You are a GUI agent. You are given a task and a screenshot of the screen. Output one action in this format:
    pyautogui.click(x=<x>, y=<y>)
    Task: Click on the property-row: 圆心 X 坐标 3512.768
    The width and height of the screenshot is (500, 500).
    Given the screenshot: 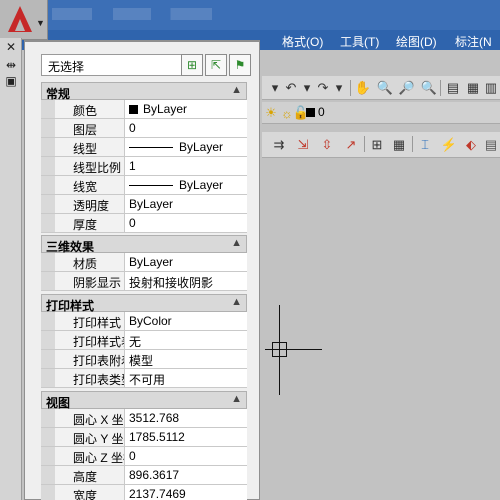 What is the action you would take?
    pyautogui.click(x=144, y=418)
    